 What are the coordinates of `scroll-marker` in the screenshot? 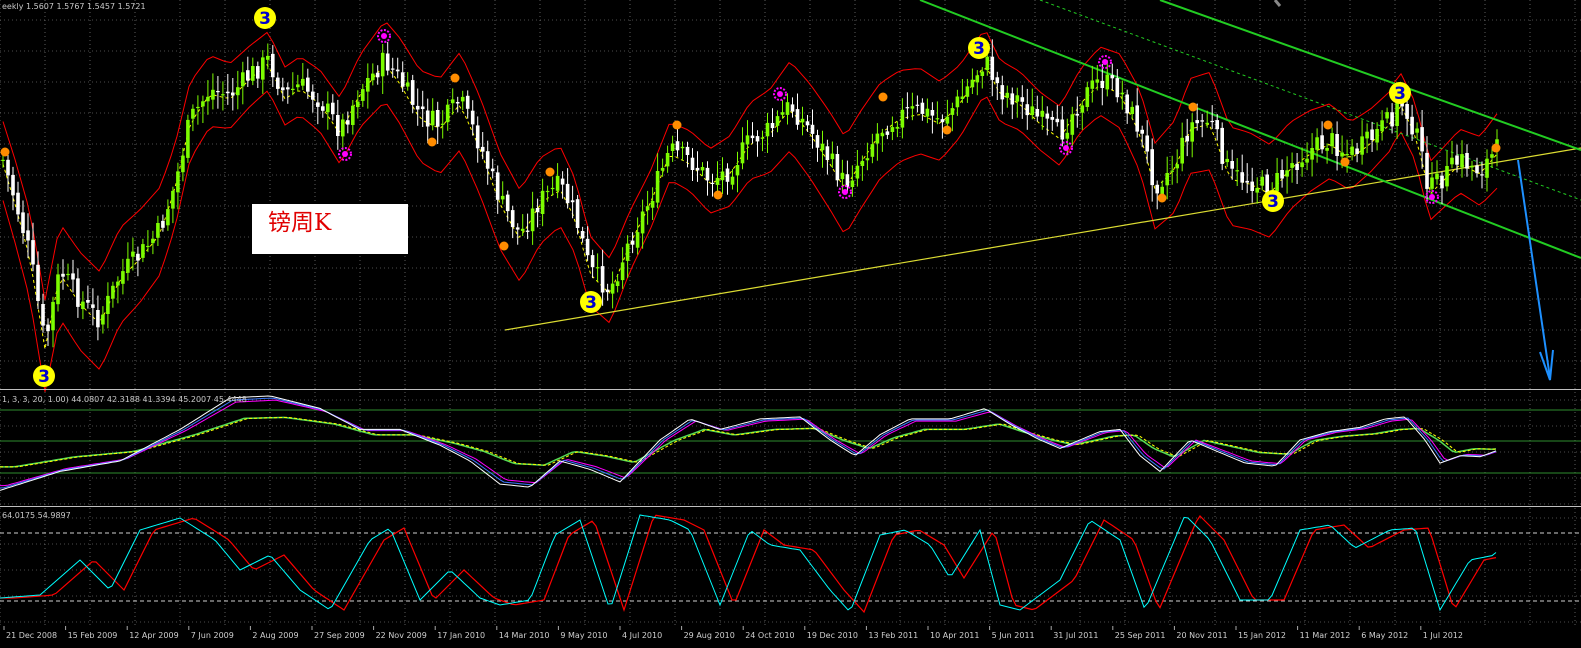 It's located at (1277, 3).